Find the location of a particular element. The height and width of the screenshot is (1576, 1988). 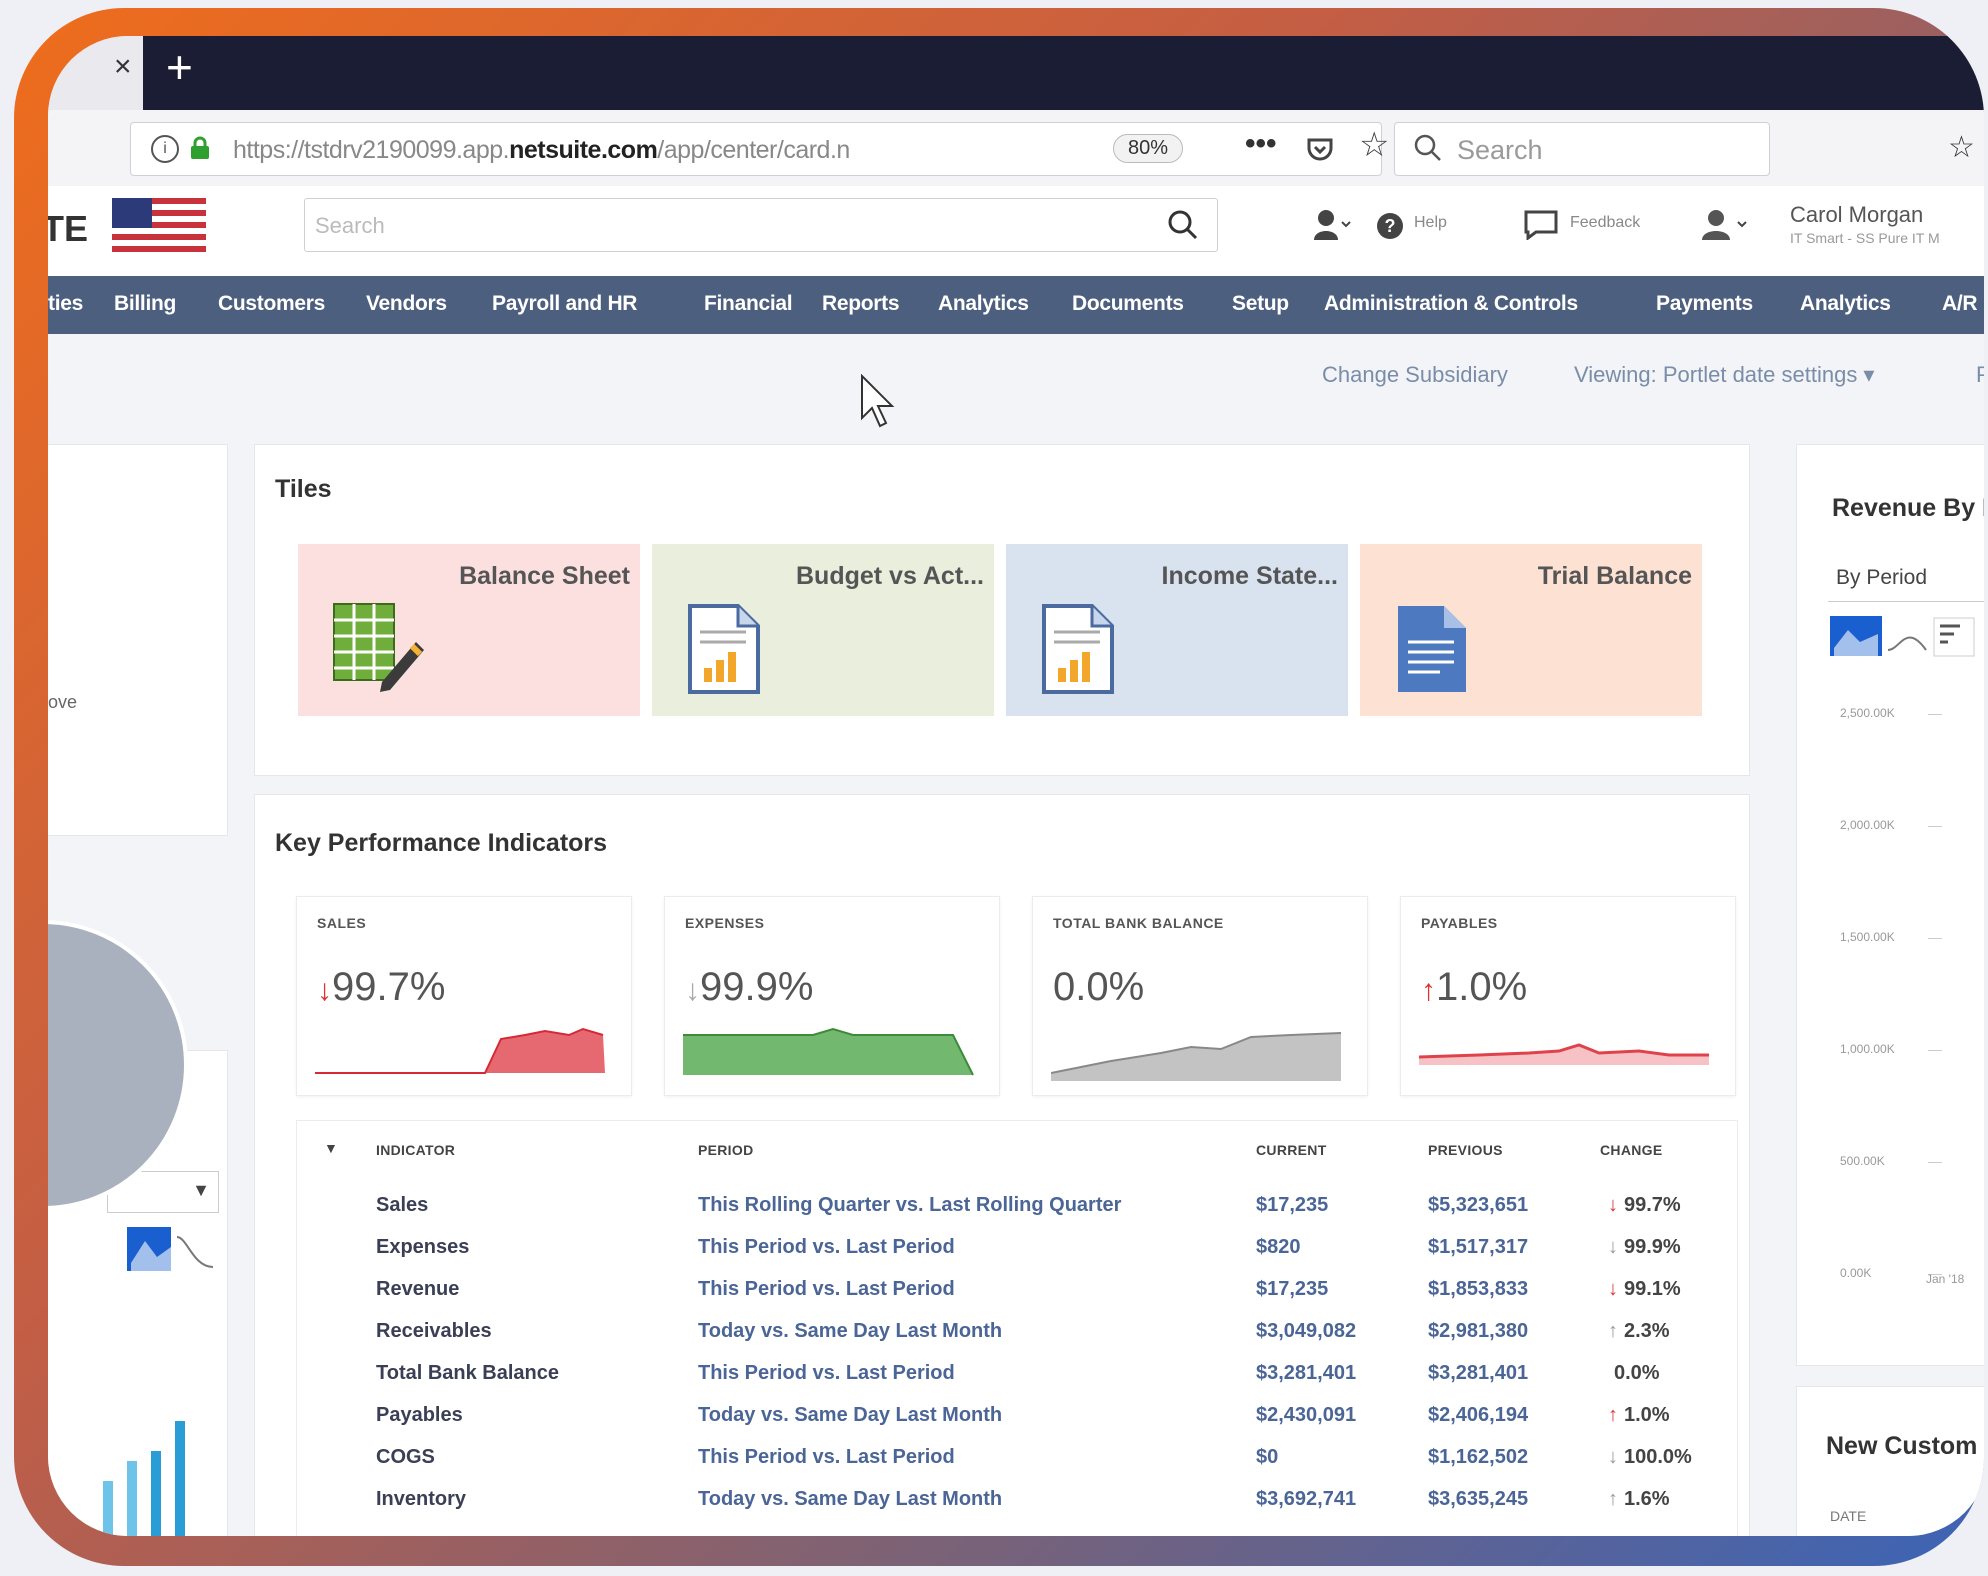

previous-value-link: $1,162,502 is located at coordinates (1478, 1457).